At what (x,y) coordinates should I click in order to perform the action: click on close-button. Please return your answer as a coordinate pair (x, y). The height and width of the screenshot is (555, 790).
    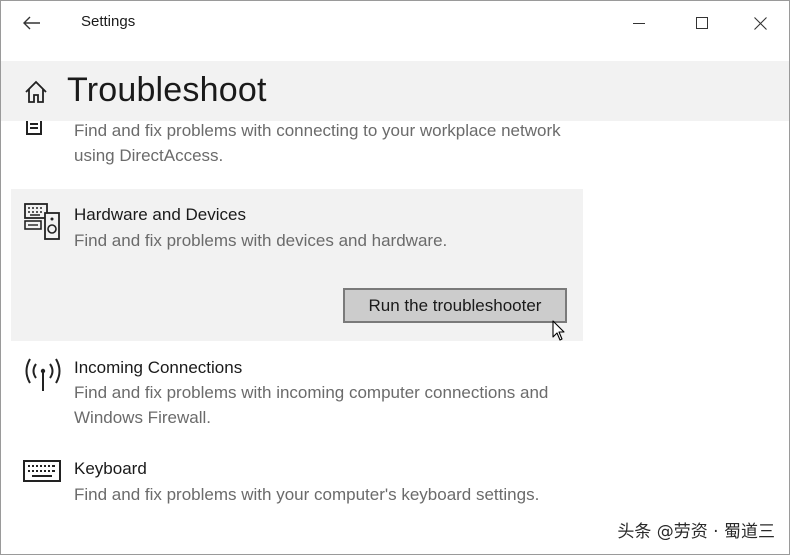
    Looking at the image, I should click on (760, 23).